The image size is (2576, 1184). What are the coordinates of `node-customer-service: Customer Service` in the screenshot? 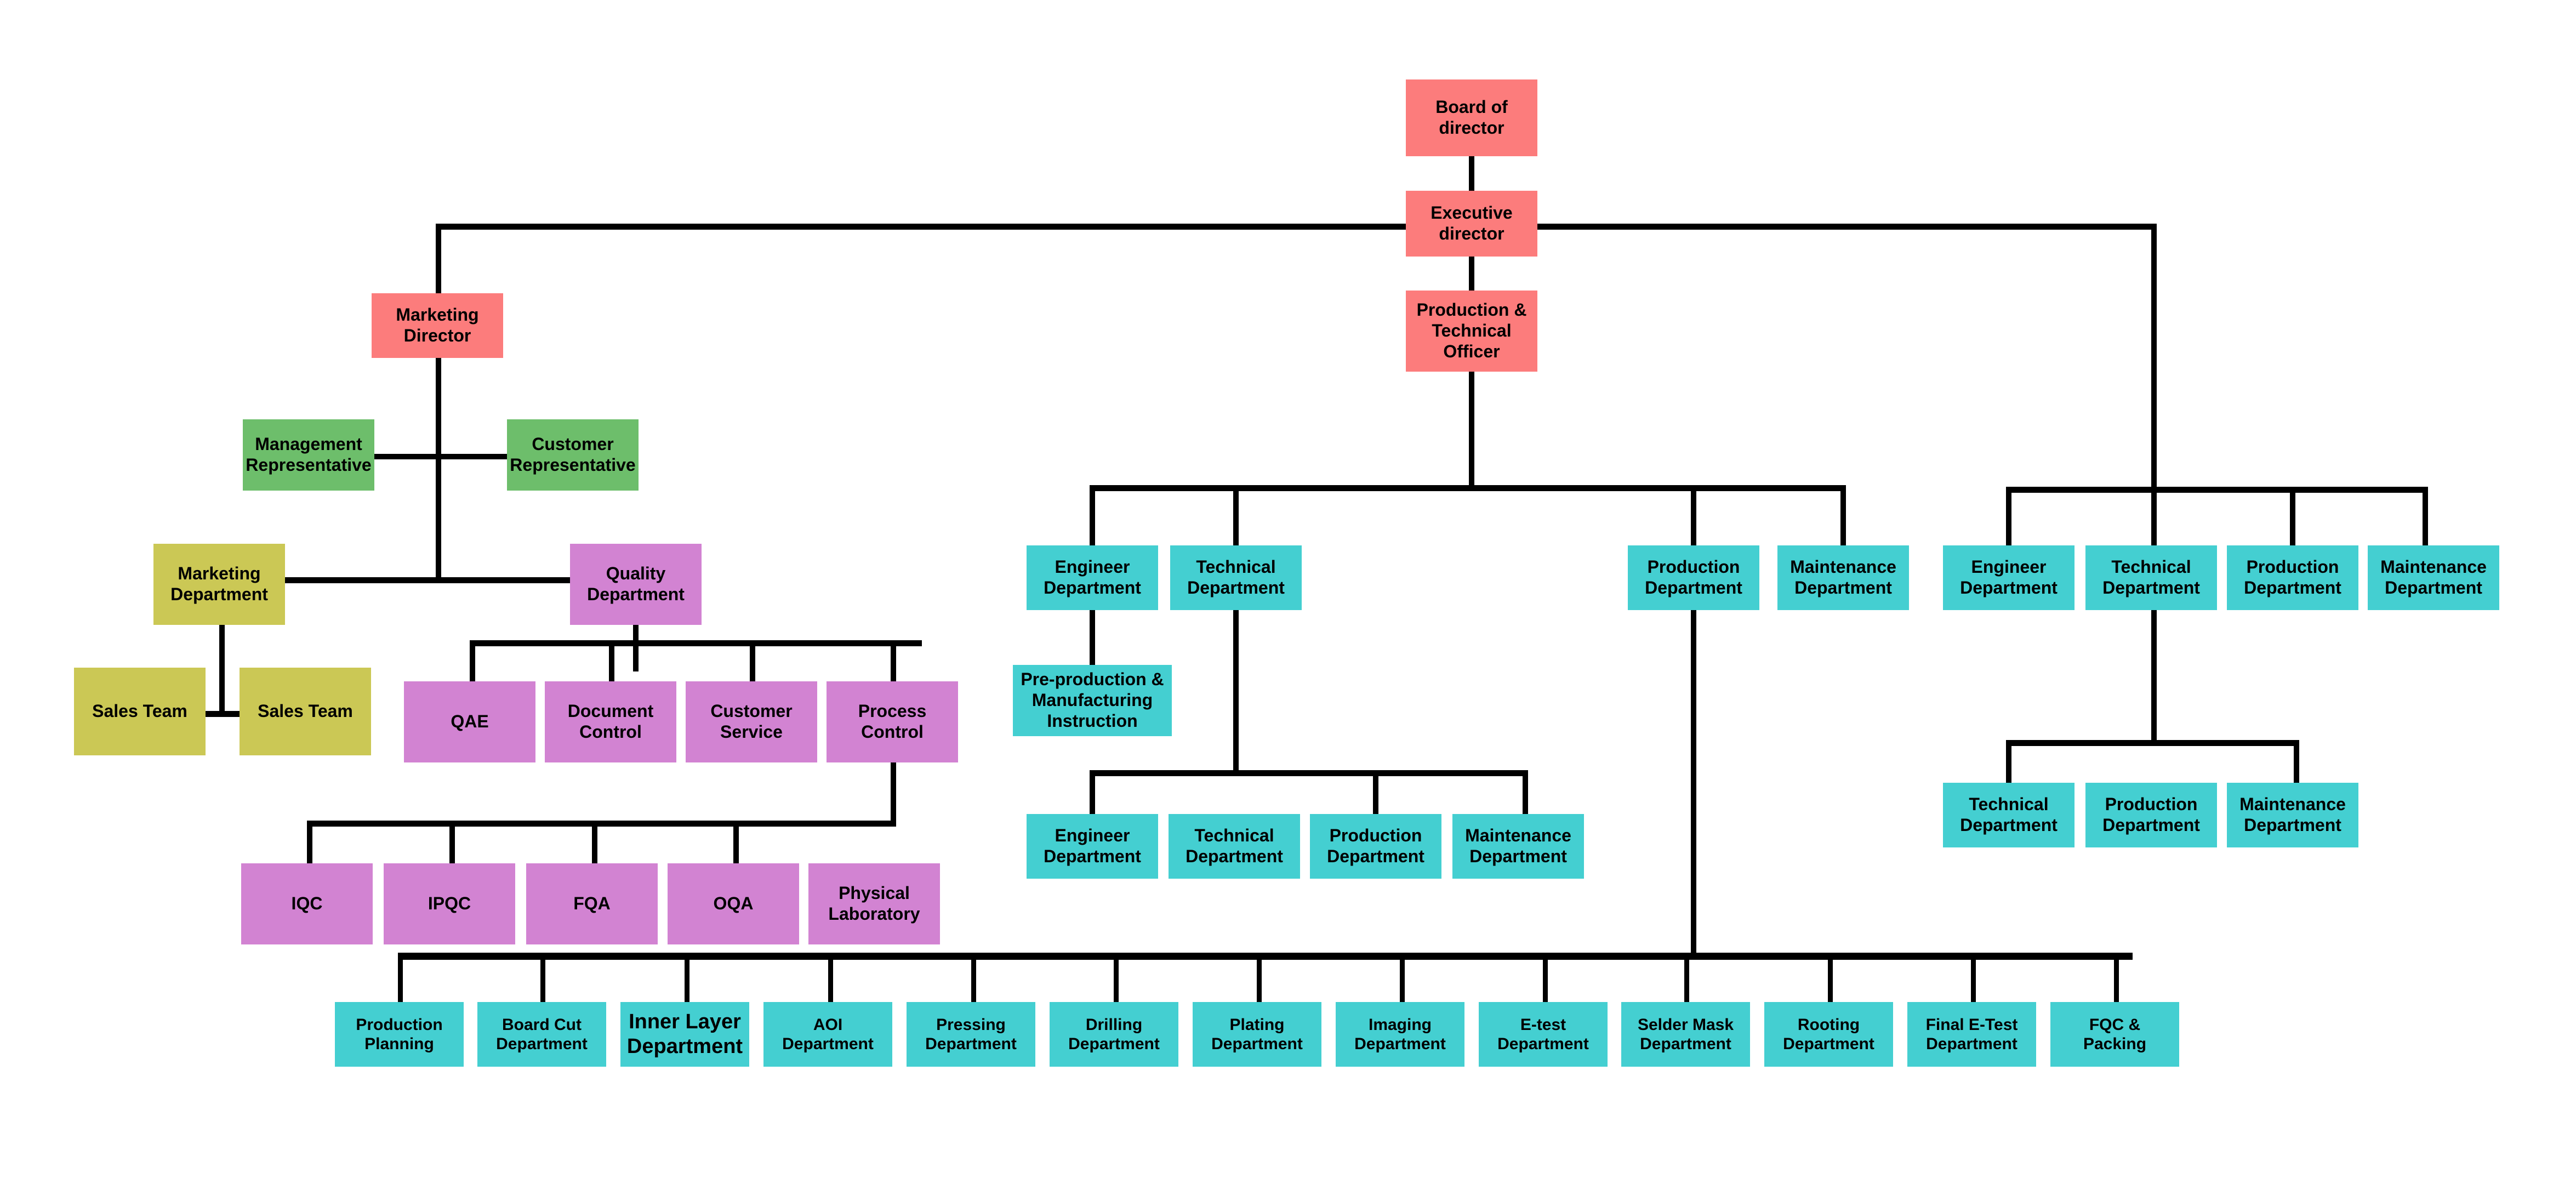 It's located at (751, 721).